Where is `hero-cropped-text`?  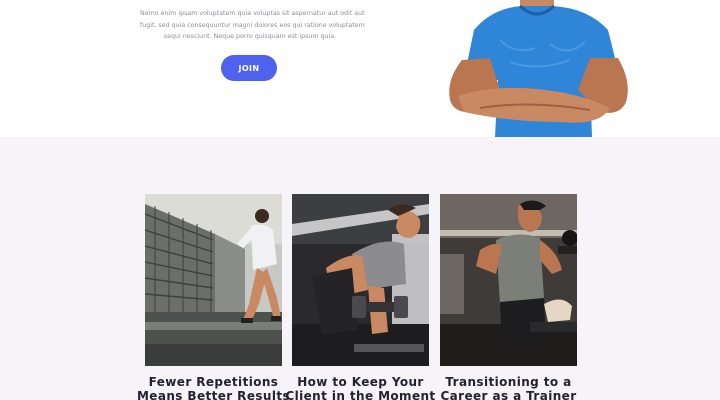 hero-cropped-text is located at coordinates (250, 1).